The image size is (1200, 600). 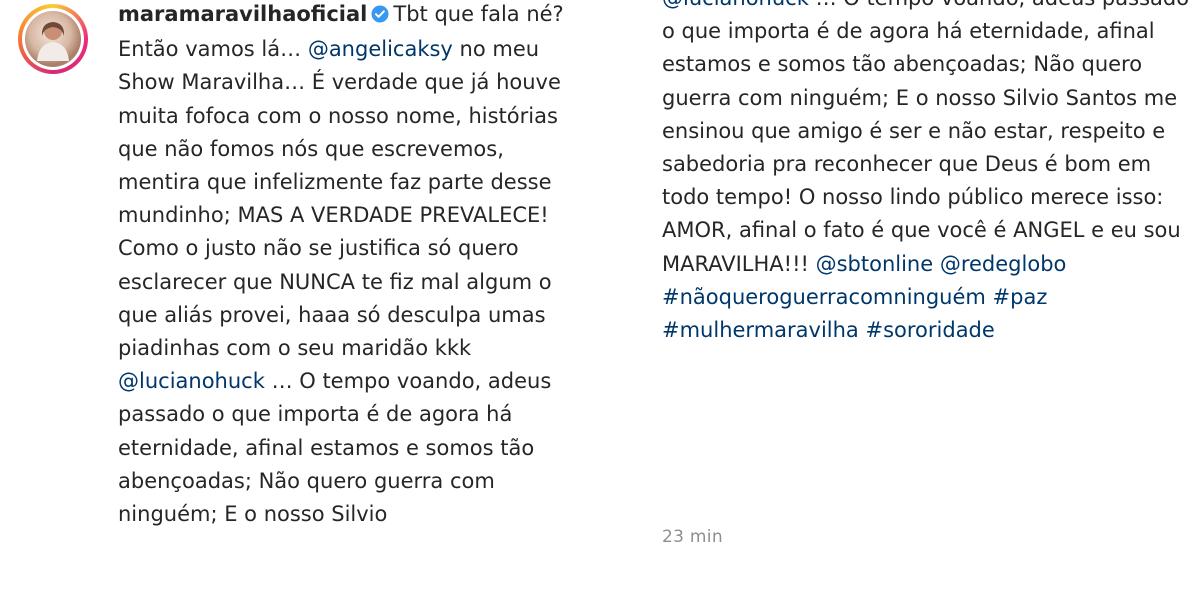 What do you see at coordinates (380, 16) in the screenshot?
I see `verified-badge-icon` at bounding box center [380, 16].